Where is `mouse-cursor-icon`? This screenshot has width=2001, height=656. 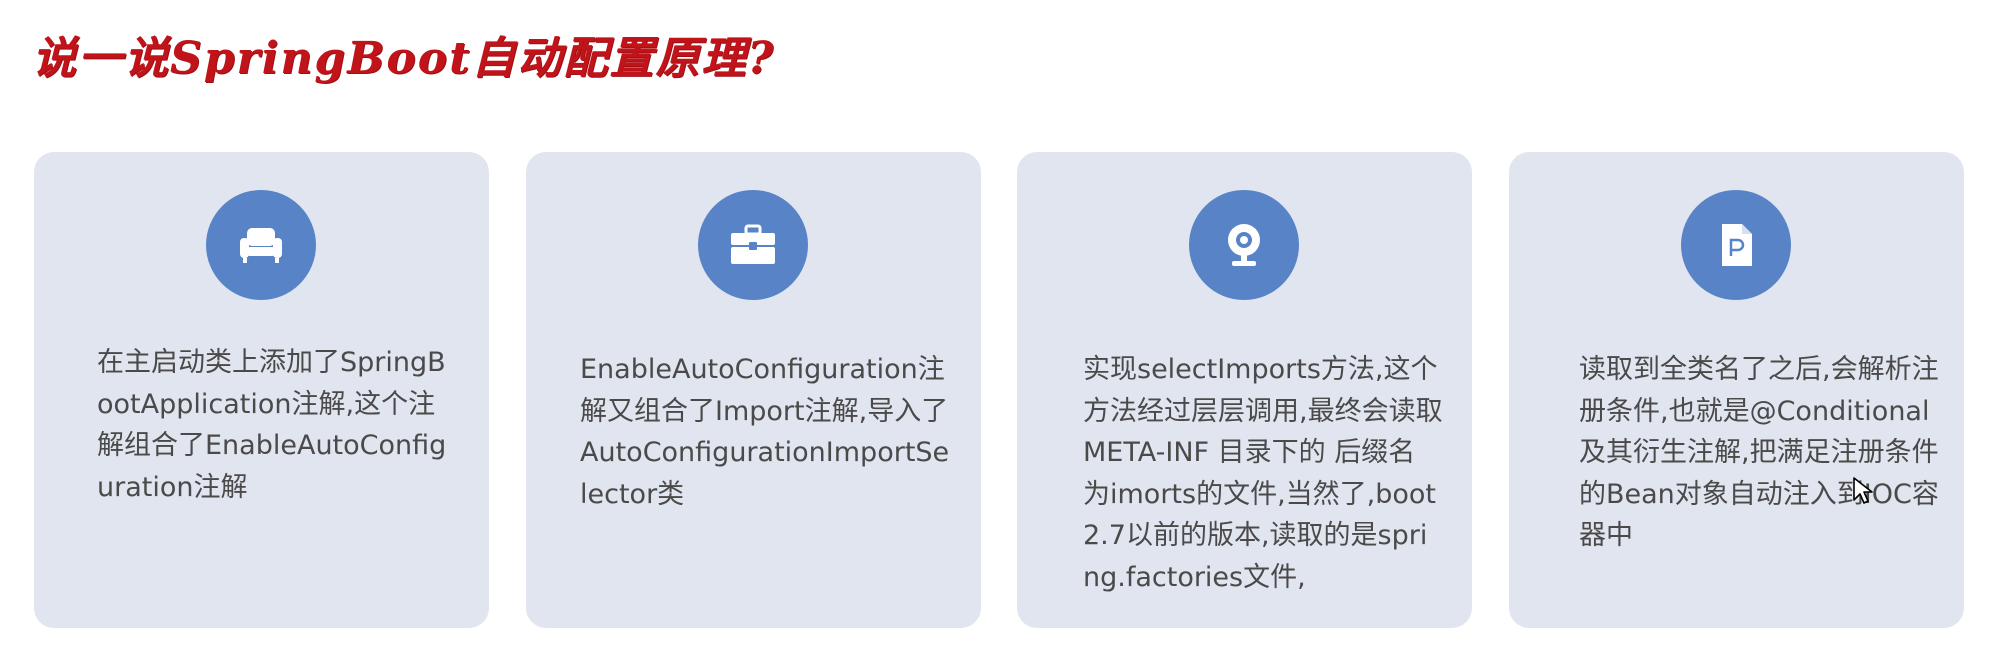
mouse-cursor-icon is located at coordinates (1863, 490).